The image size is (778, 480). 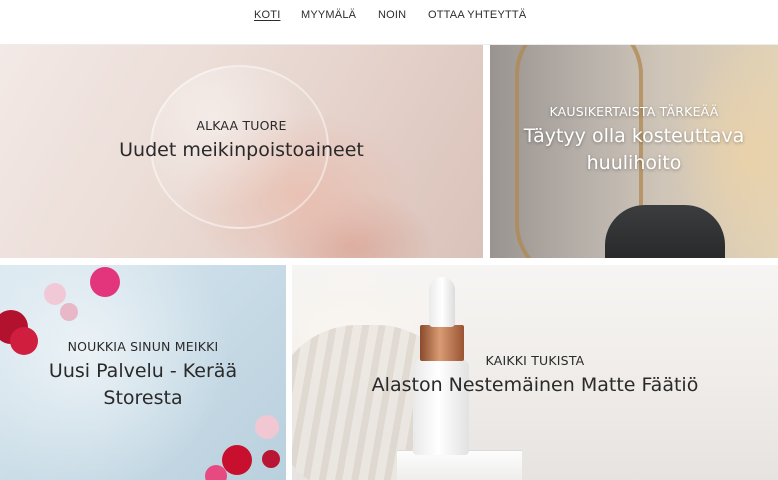 What do you see at coordinates (267, 15) in the screenshot?
I see `nav-link-koti: KOTI` at bounding box center [267, 15].